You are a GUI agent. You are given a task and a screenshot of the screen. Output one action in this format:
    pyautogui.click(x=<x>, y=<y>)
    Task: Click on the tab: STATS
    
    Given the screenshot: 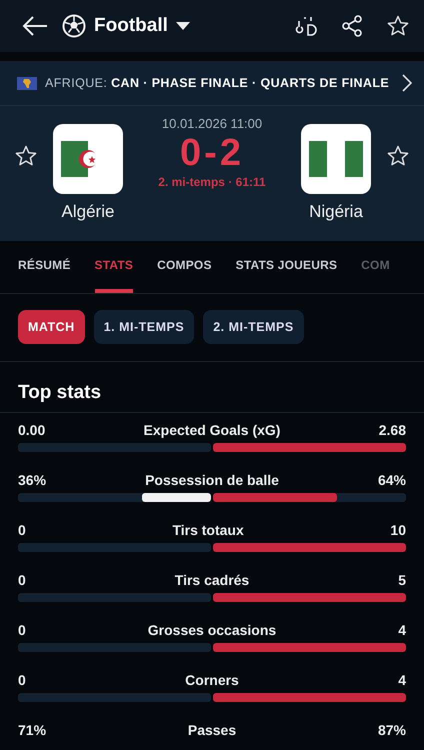 What is the action you would take?
    pyautogui.click(x=114, y=267)
    